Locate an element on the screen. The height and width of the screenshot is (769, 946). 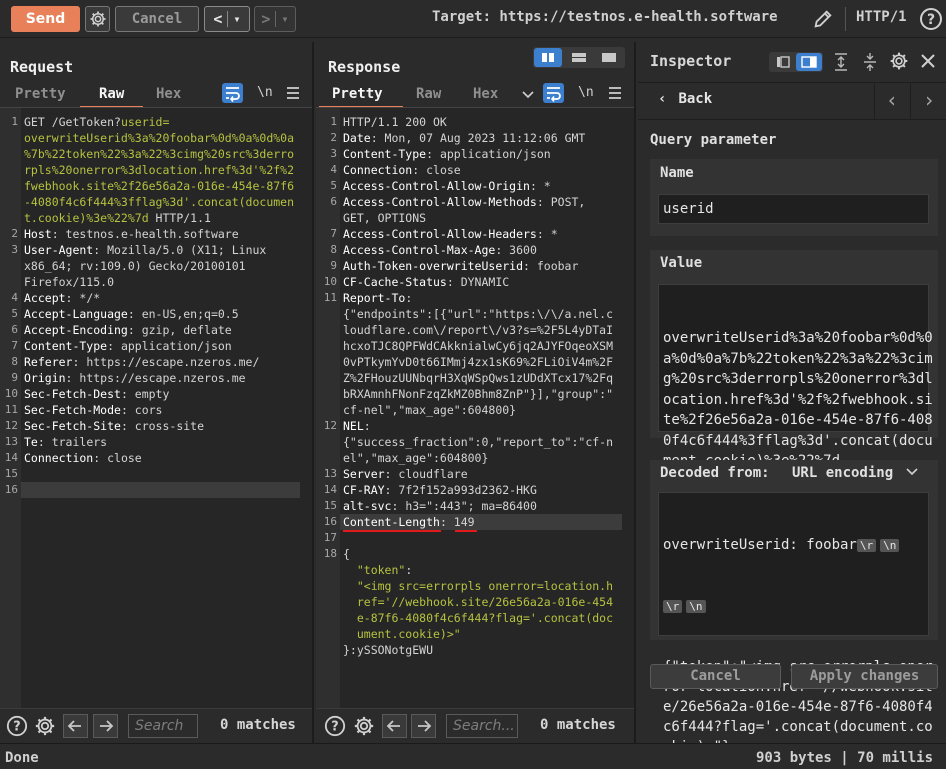
settings-gear-button is located at coordinates (97, 19).